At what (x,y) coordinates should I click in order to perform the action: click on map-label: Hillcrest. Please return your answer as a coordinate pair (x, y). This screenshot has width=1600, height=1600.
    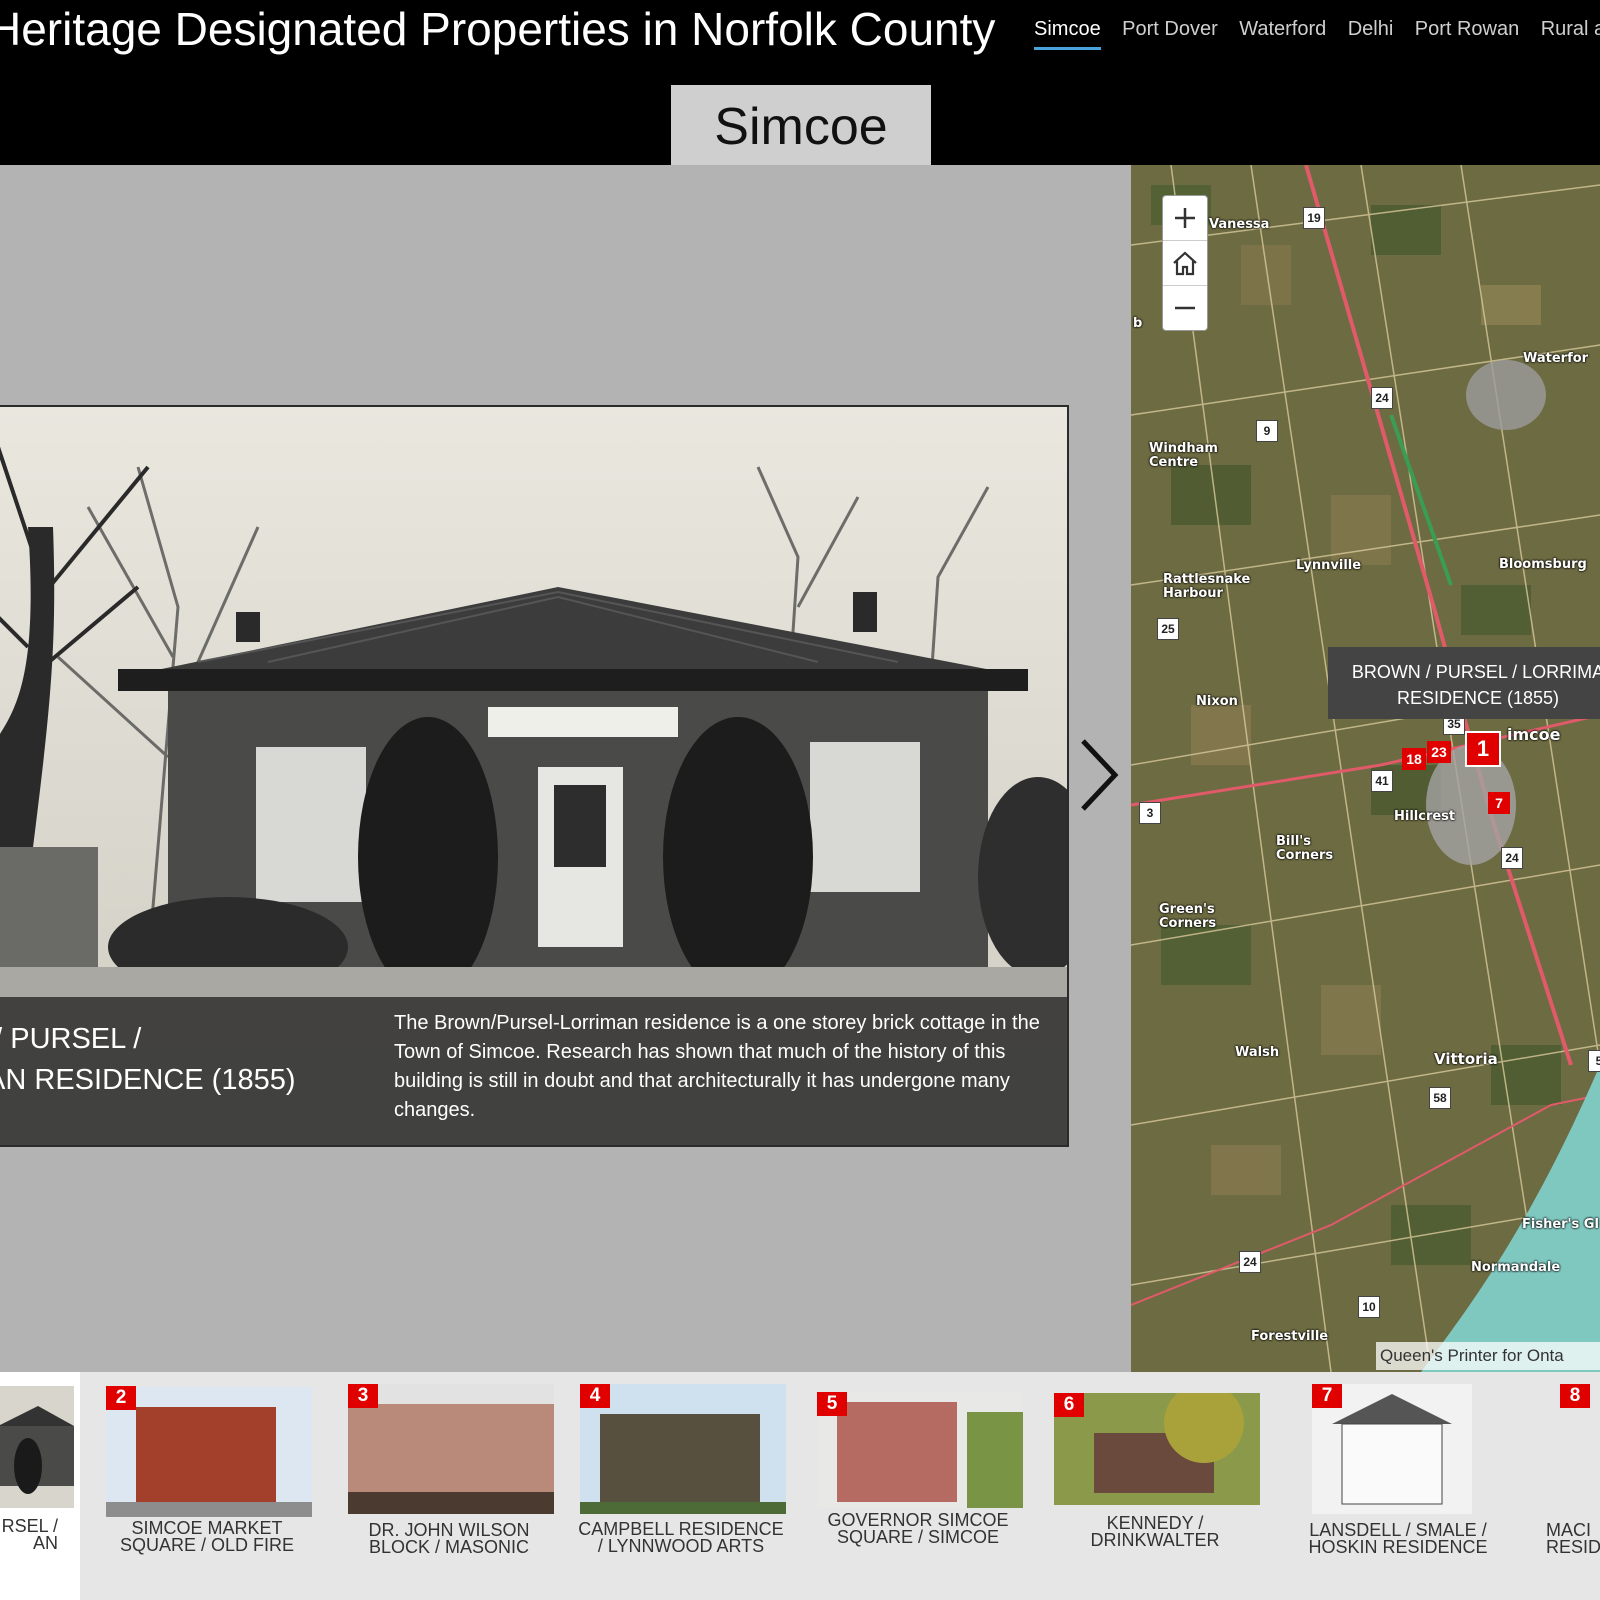
    Looking at the image, I should click on (1425, 816).